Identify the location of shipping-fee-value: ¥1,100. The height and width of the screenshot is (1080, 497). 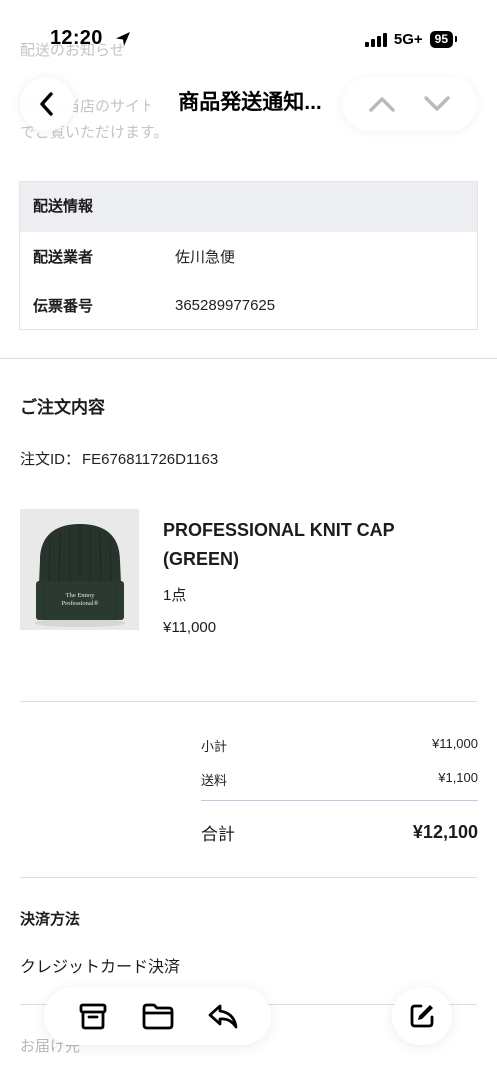
(458, 777).